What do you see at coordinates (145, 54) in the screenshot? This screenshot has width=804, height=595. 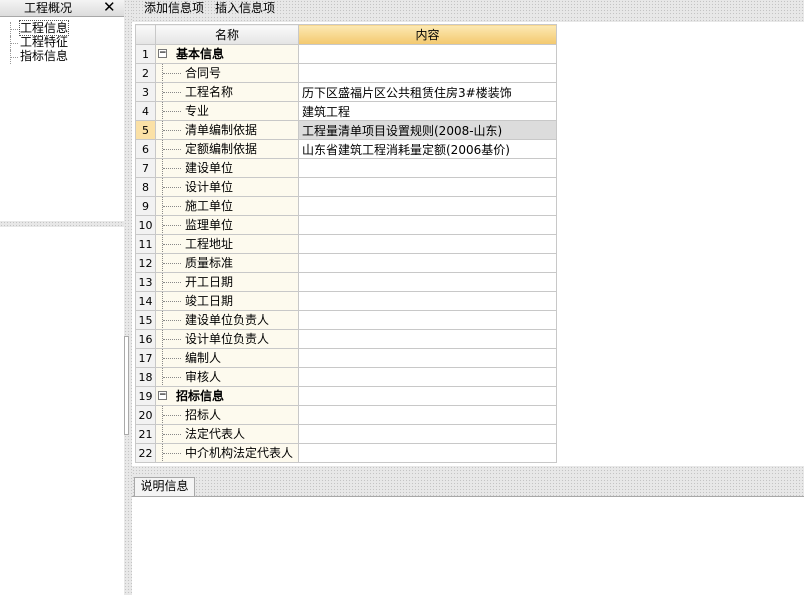 I see `row-number: 1` at bounding box center [145, 54].